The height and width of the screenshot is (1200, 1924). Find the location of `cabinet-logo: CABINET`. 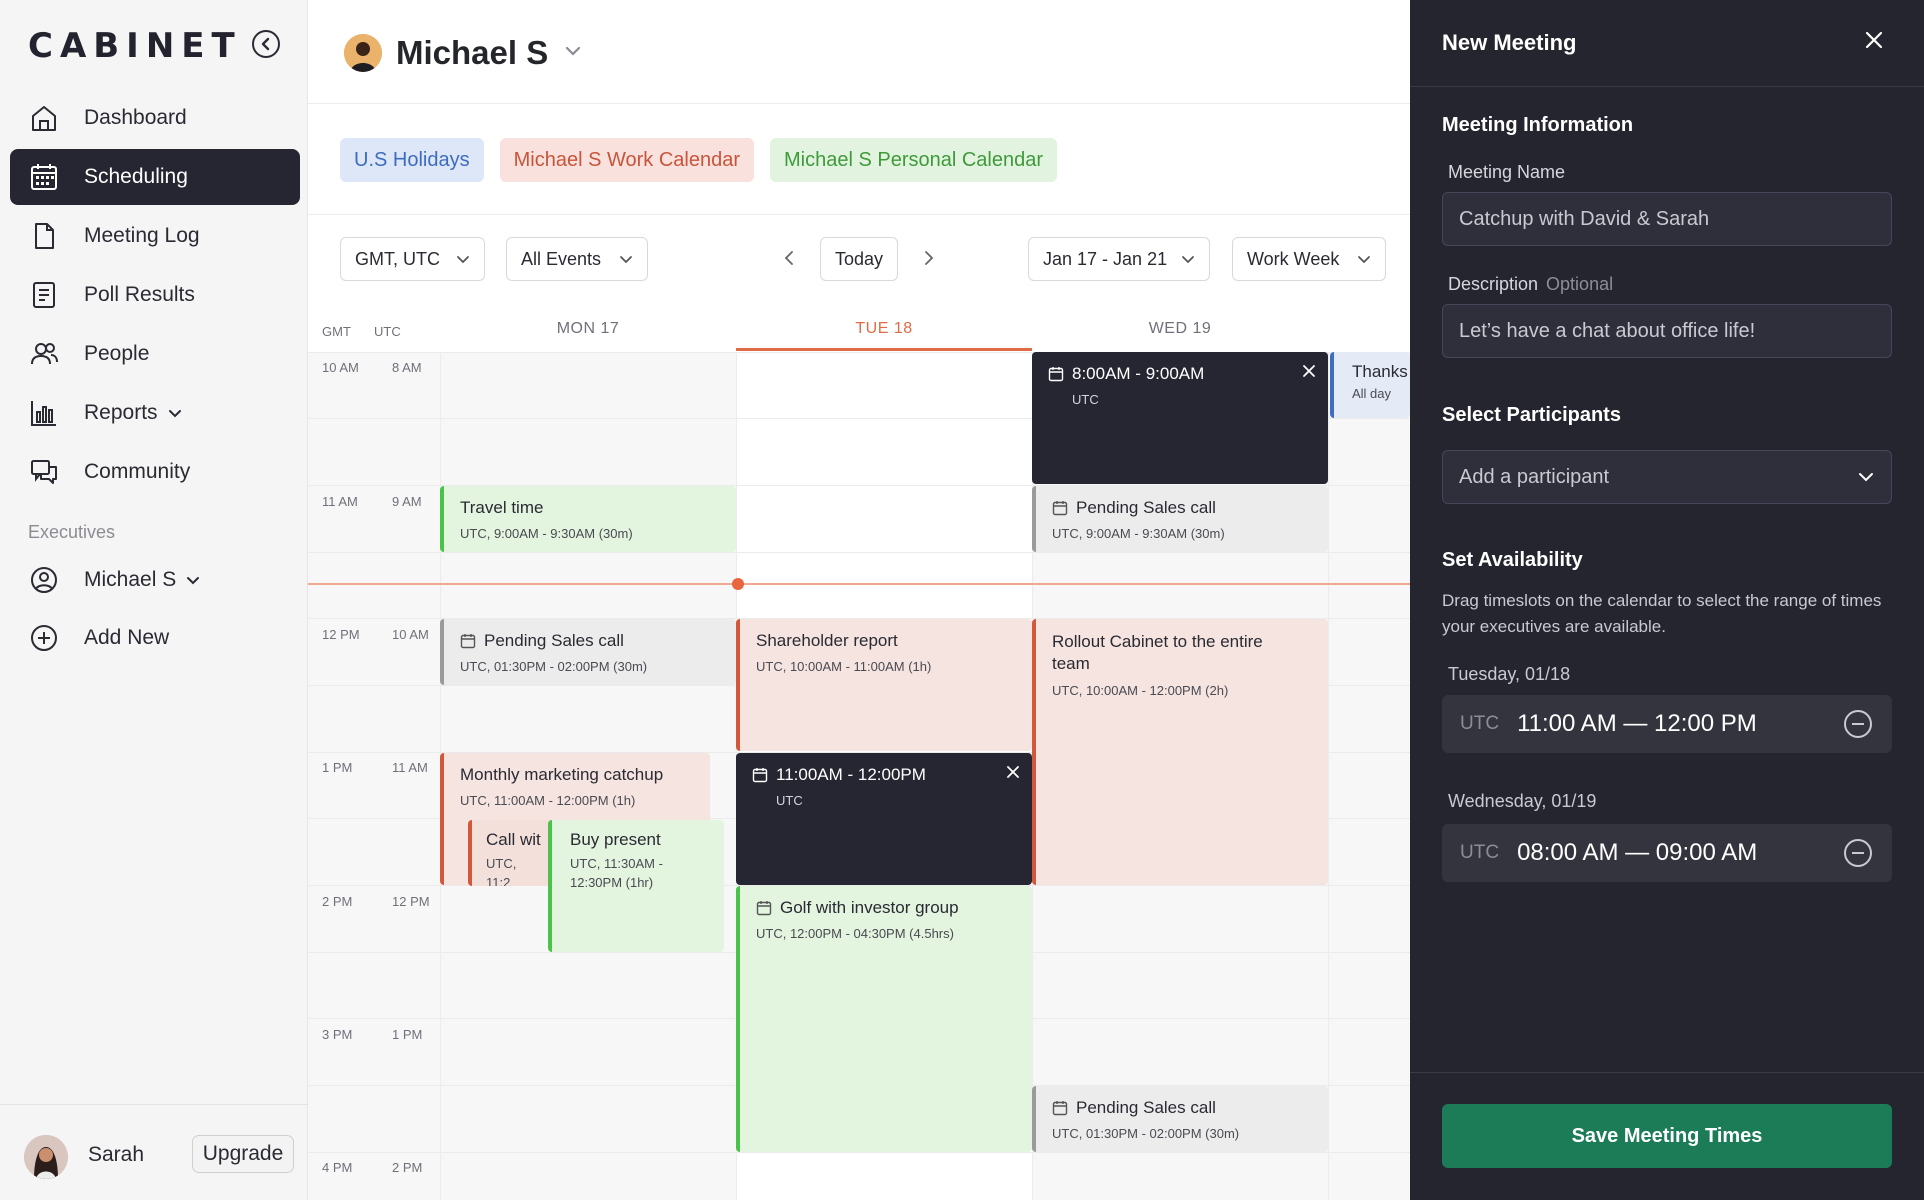

cabinet-logo: CABINET is located at coordinates (135, 46).